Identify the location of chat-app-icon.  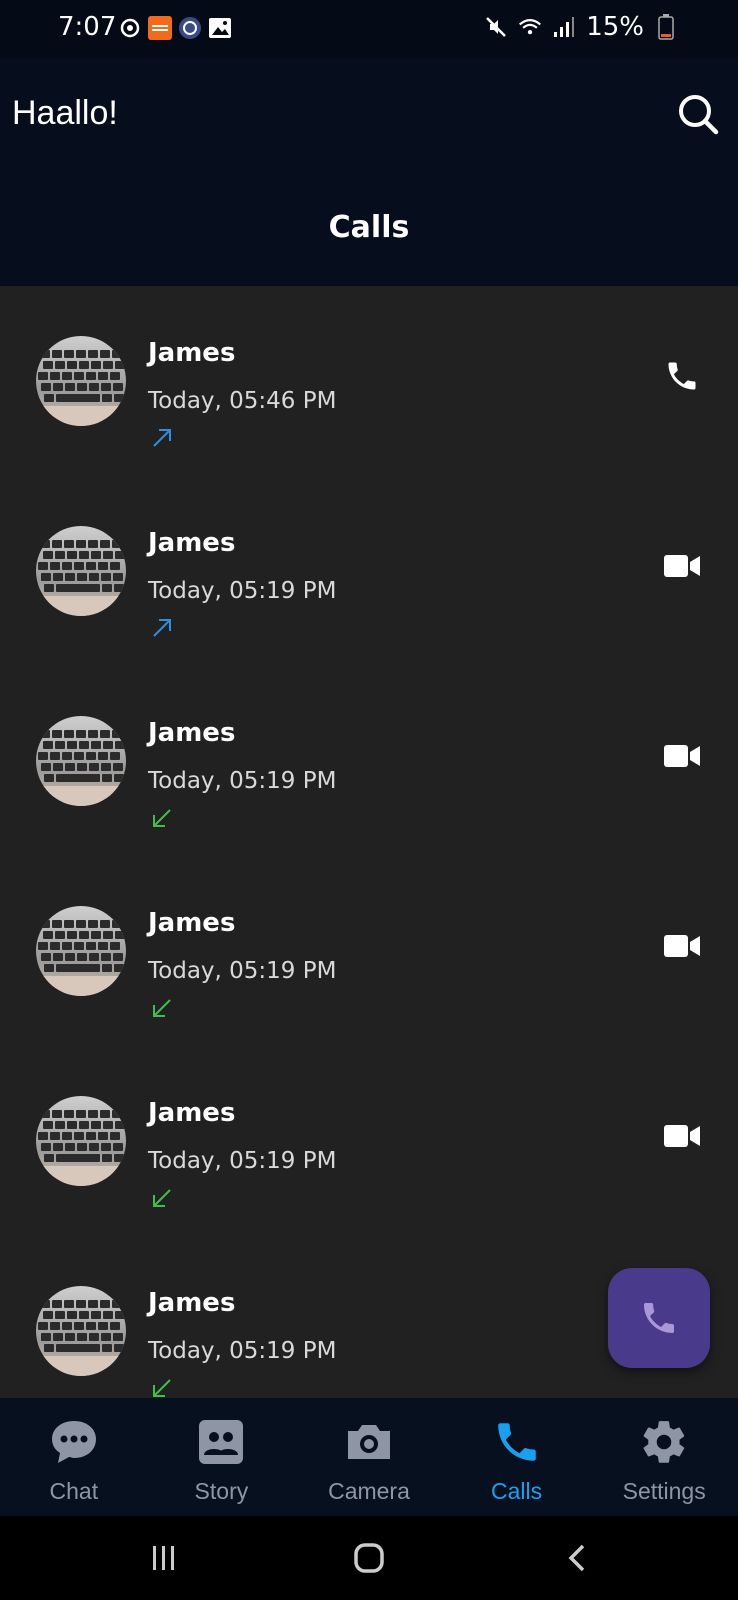
(190, 28).